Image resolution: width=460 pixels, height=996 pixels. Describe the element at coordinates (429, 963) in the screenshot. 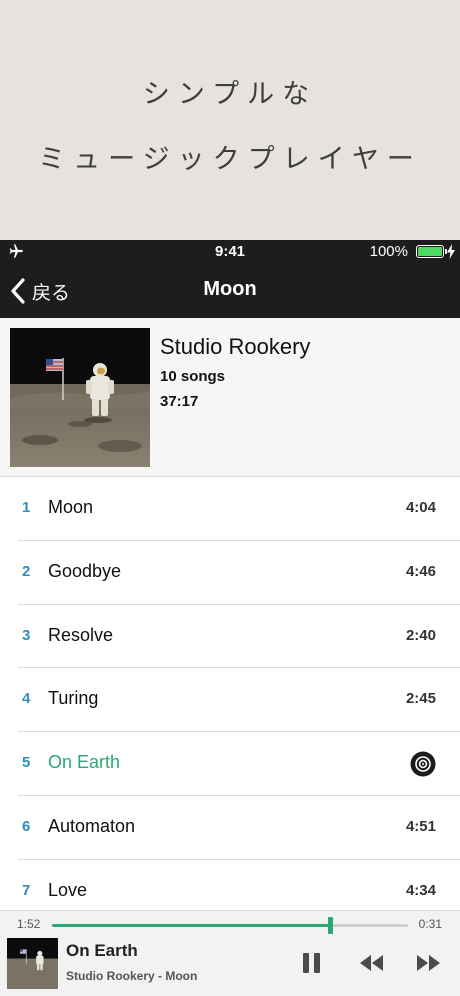

I see `fast-forward-icon` at that location.